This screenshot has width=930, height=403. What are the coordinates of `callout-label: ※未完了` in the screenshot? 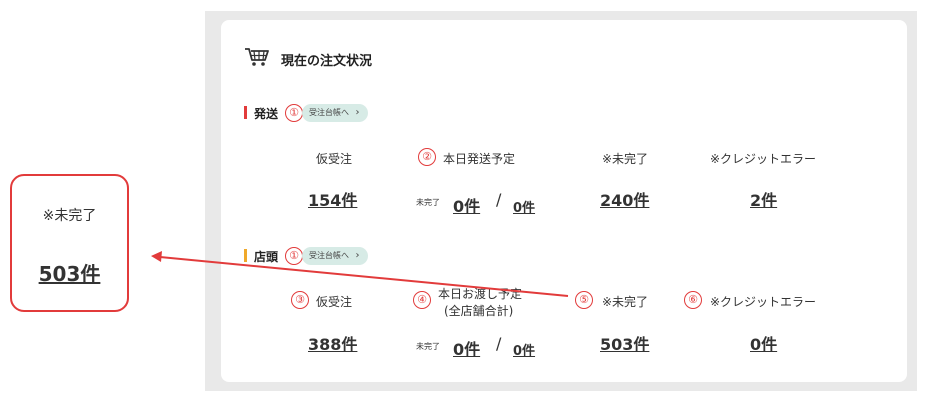 It's located at (69, 216).